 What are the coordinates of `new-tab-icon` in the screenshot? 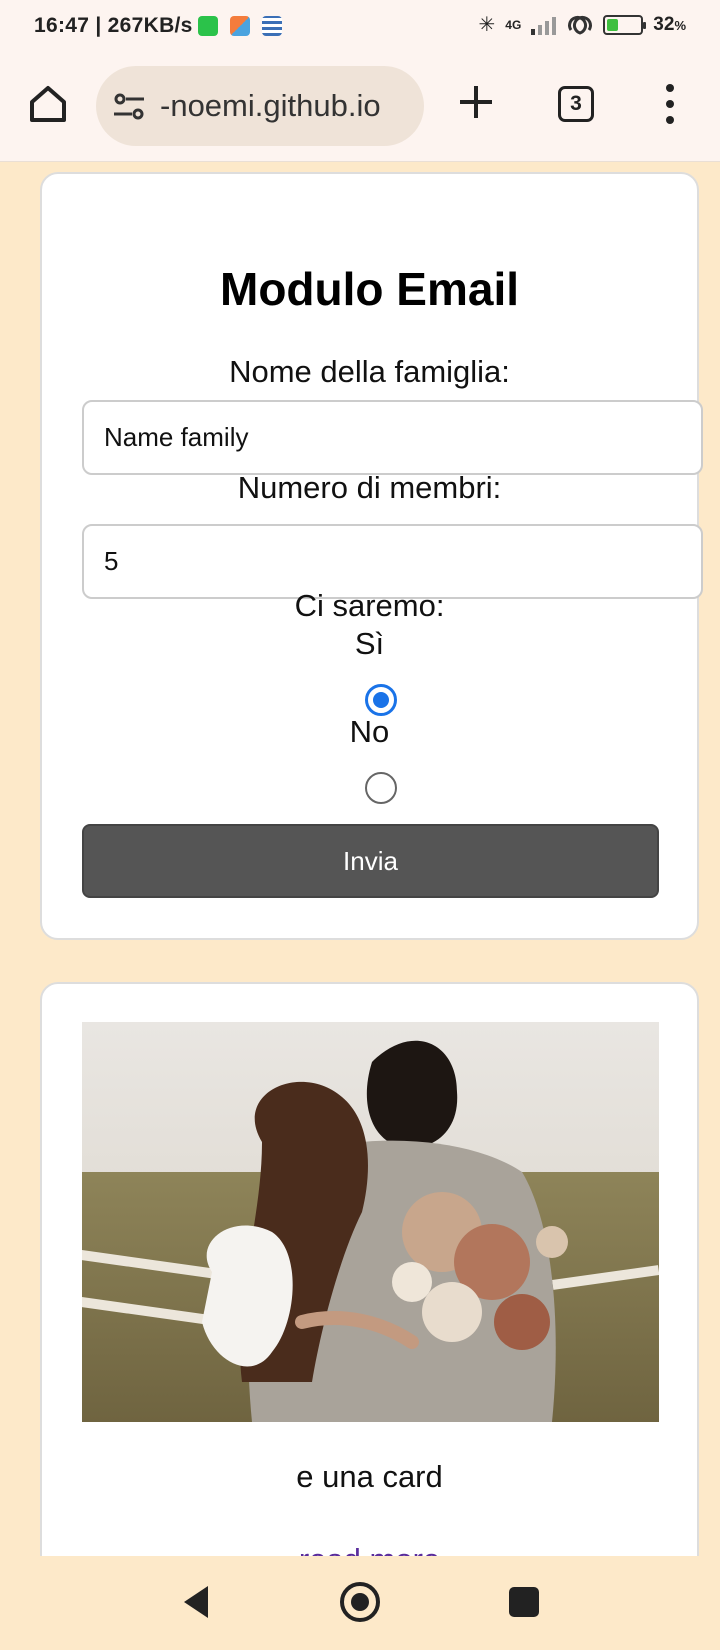 It's located at (476, 102).